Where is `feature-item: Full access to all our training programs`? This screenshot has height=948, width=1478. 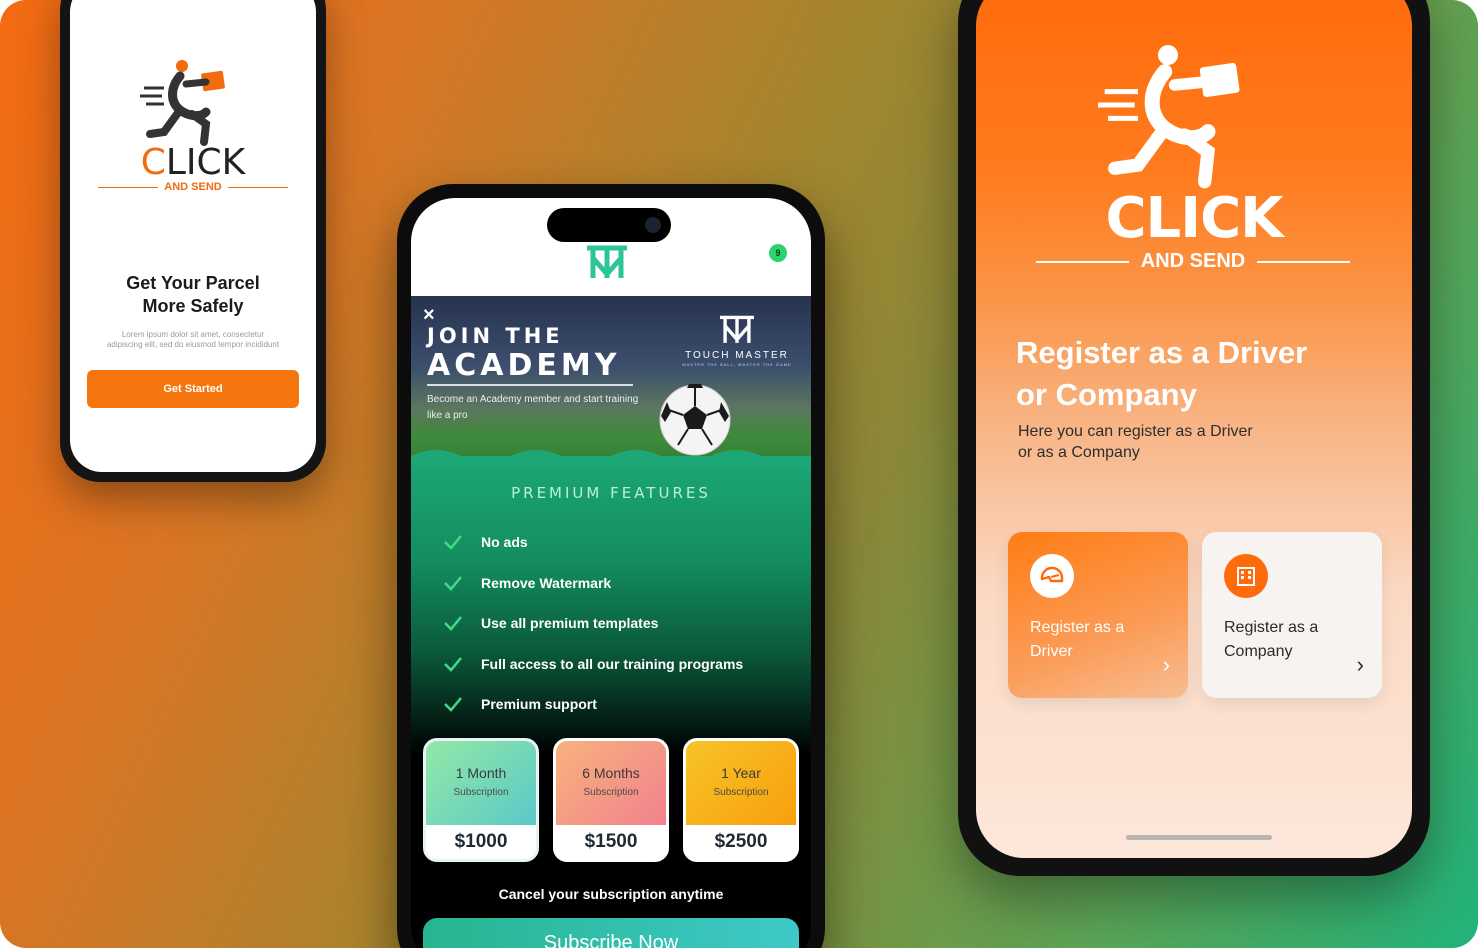
feature-item: Full access to all our training programs is located at coordinates (593, 664).